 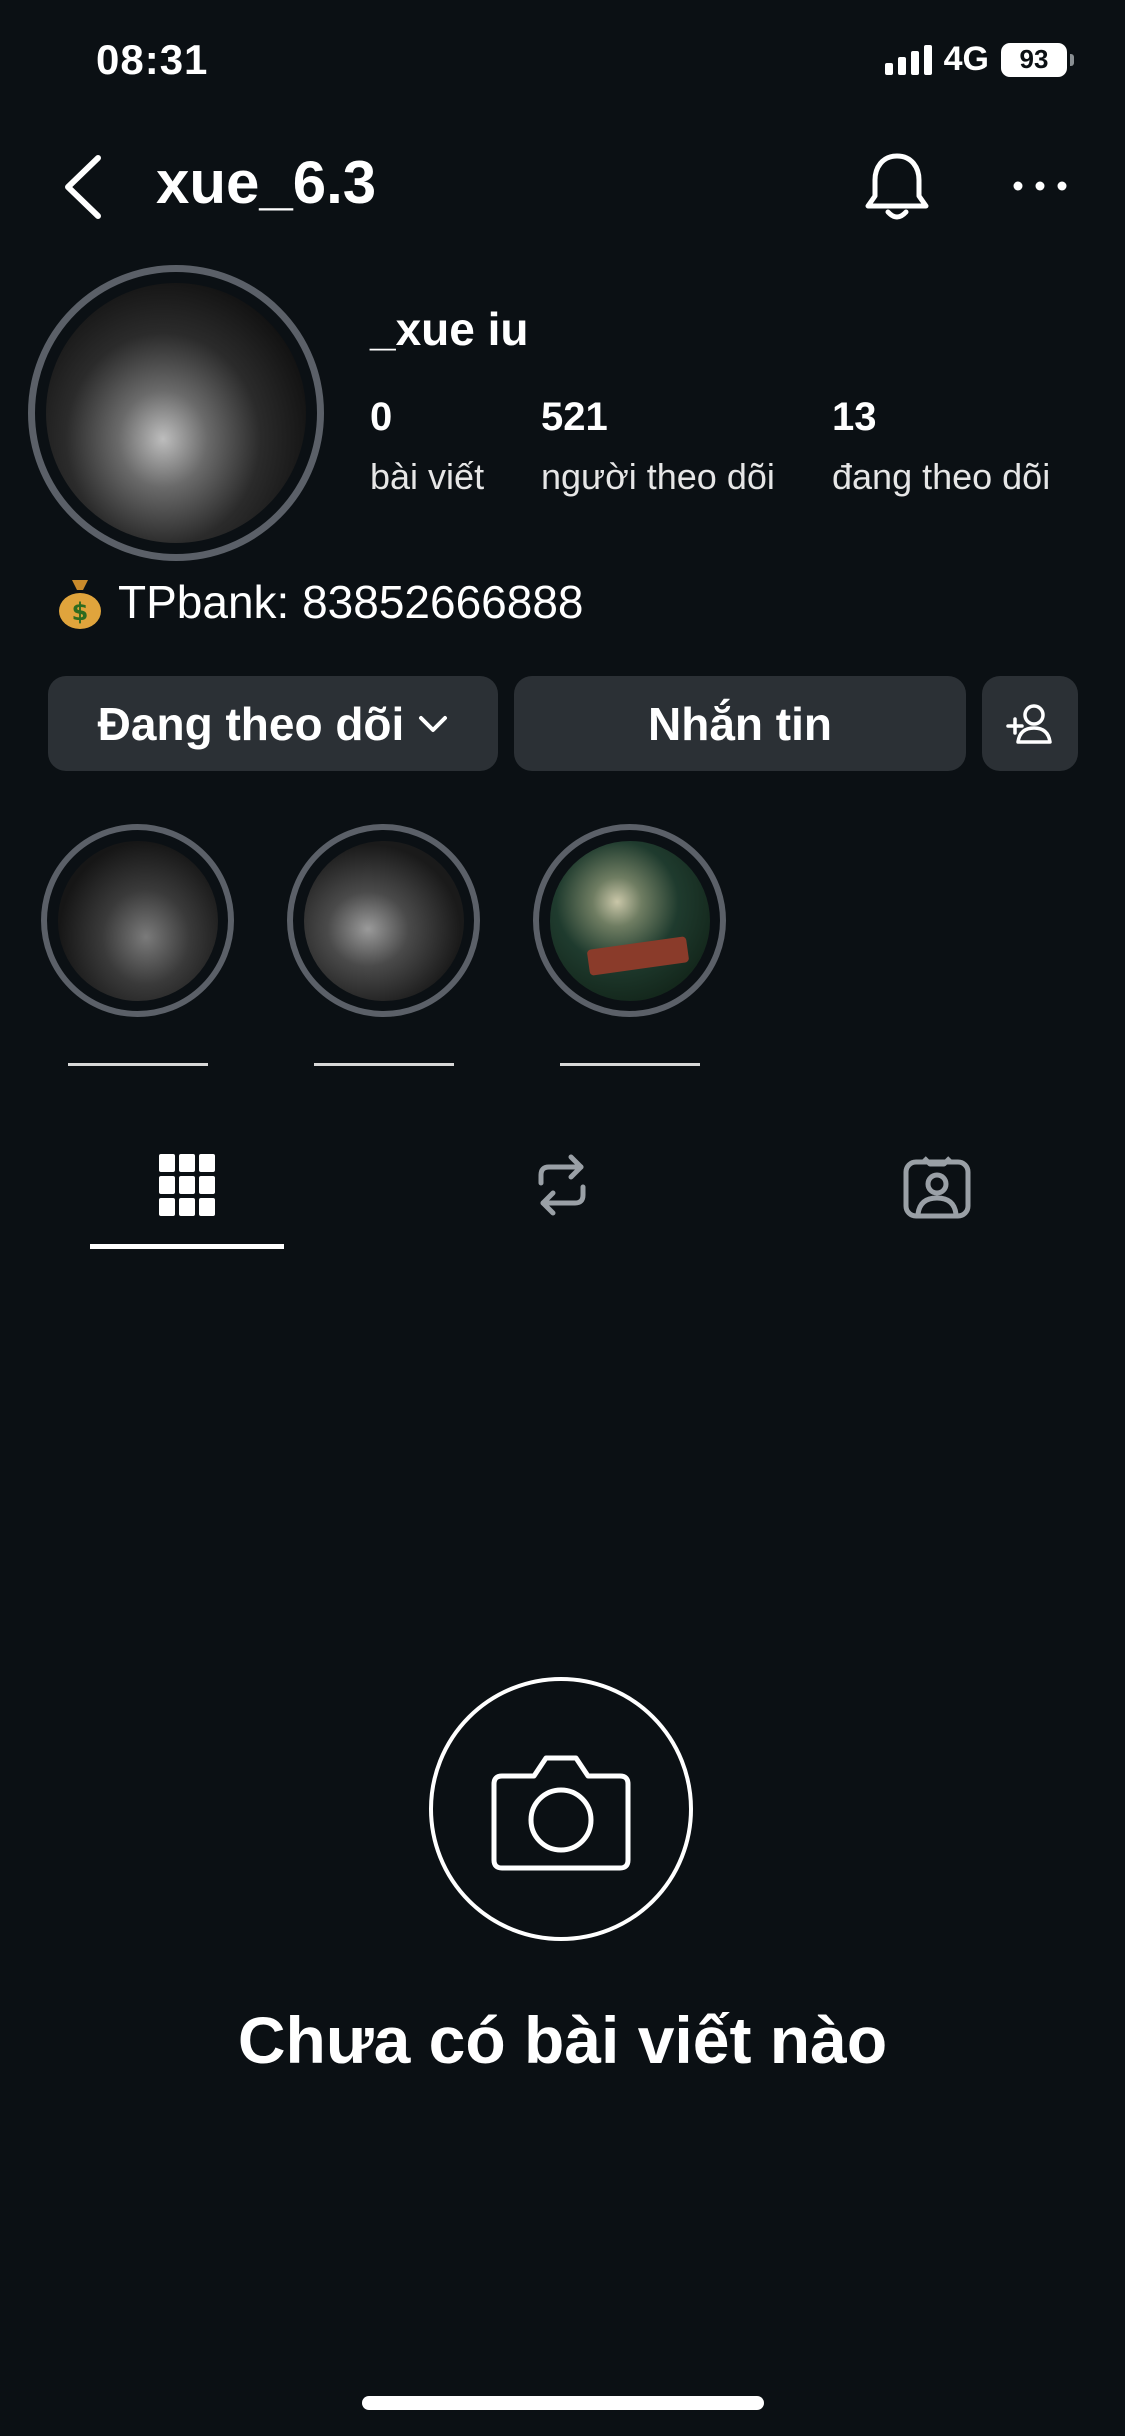 I want to click on avatar-image, so click(x=176, y=413).